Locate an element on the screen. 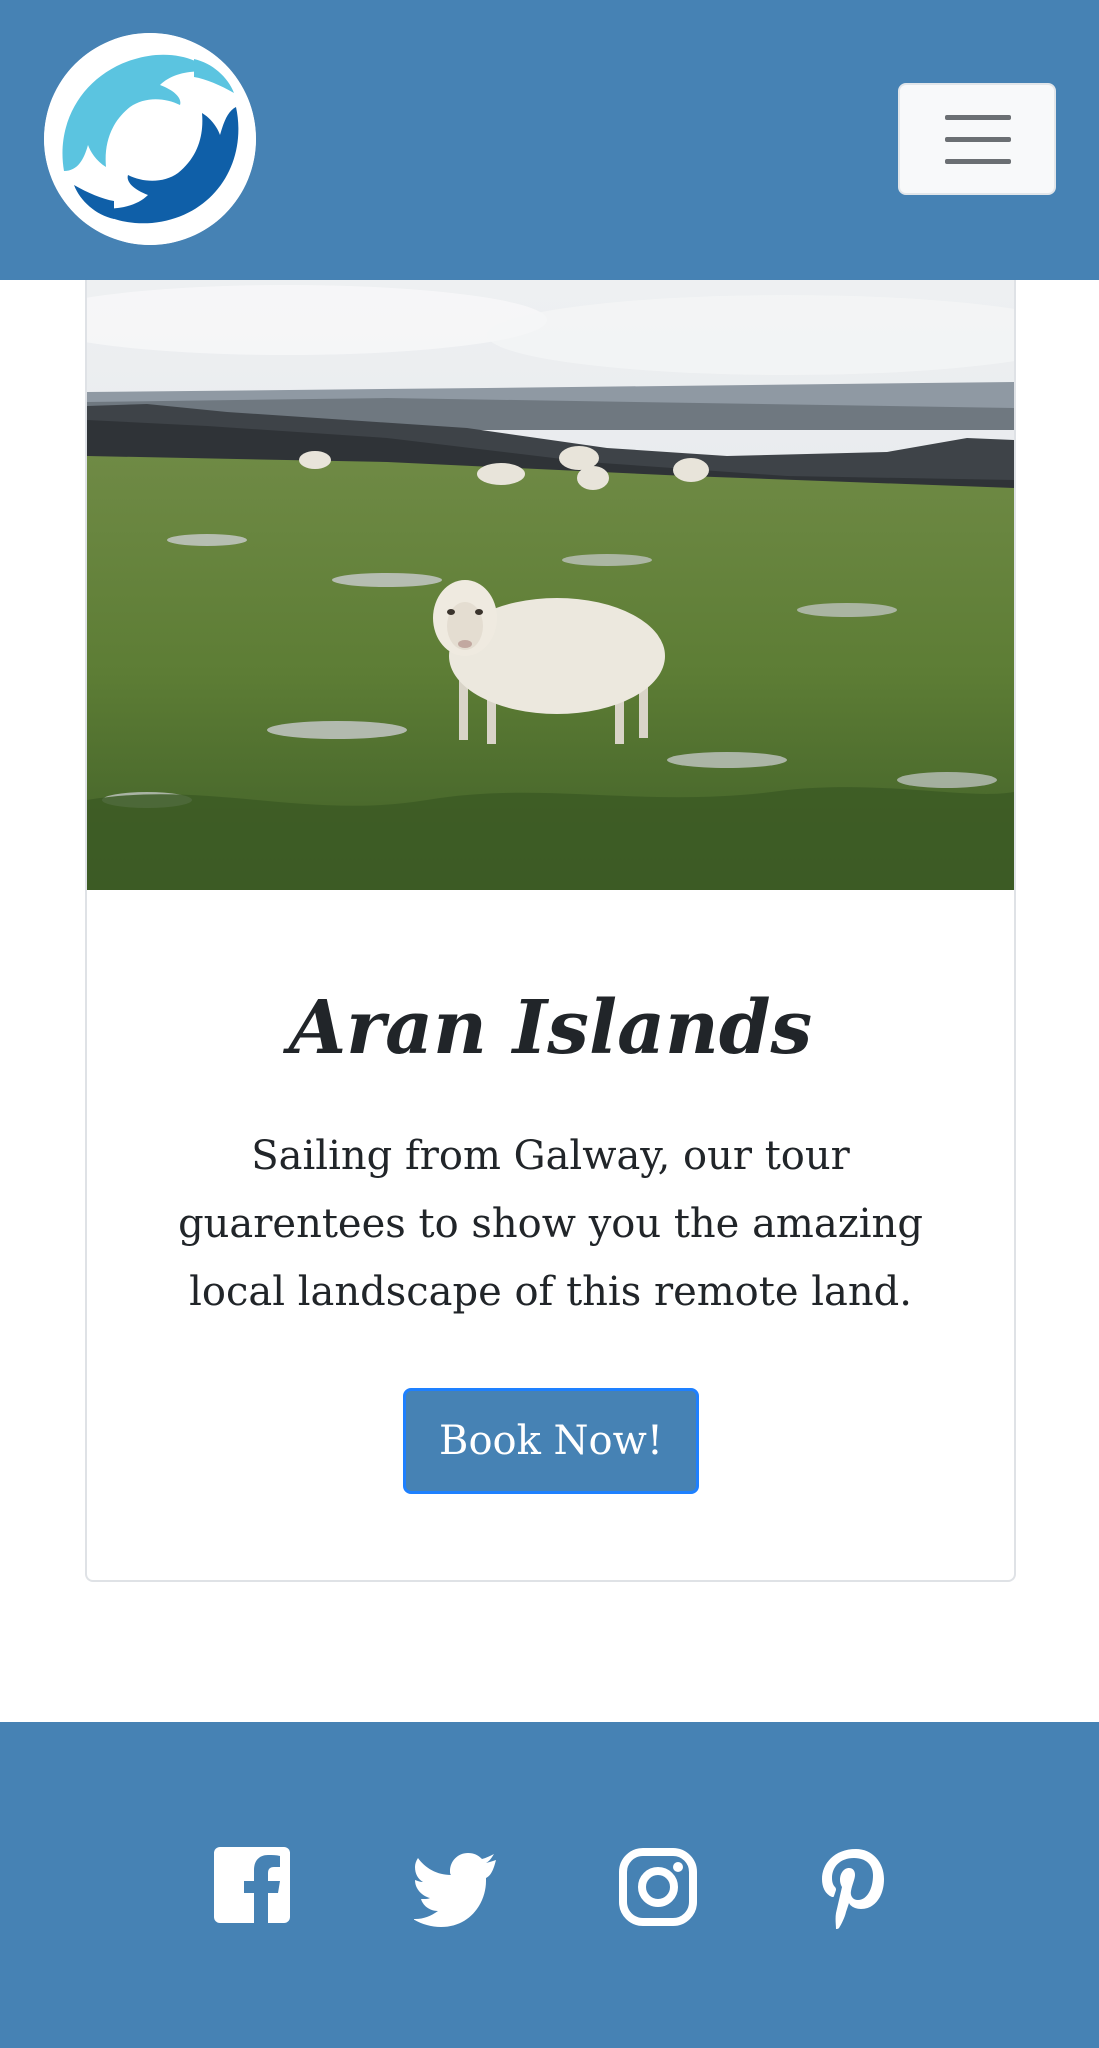 This screenshot has width=1099, height=2048. navbar is located at coordinates (549, 140).